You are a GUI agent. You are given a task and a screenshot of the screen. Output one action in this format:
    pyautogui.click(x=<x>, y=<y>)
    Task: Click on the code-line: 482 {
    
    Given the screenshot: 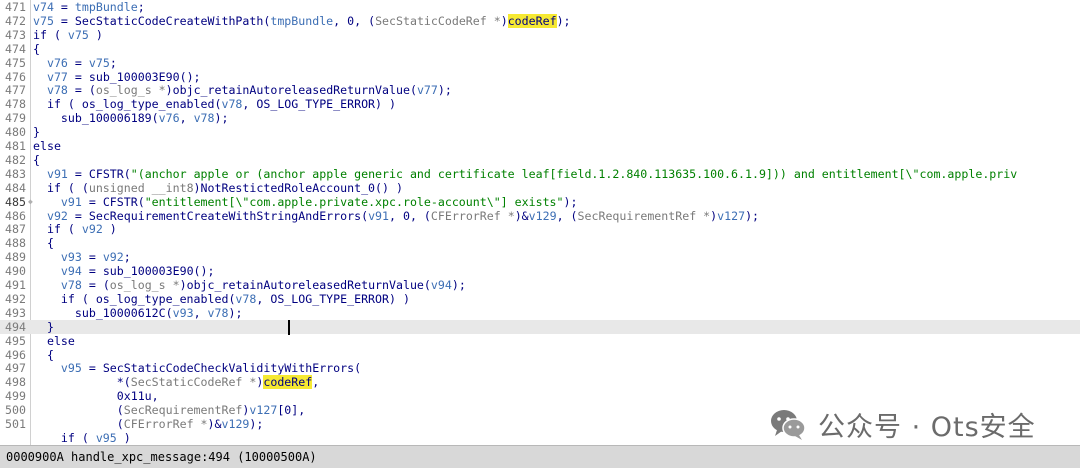 What is the action you would take?
    pyautogui.click(x=540, y=160)
    